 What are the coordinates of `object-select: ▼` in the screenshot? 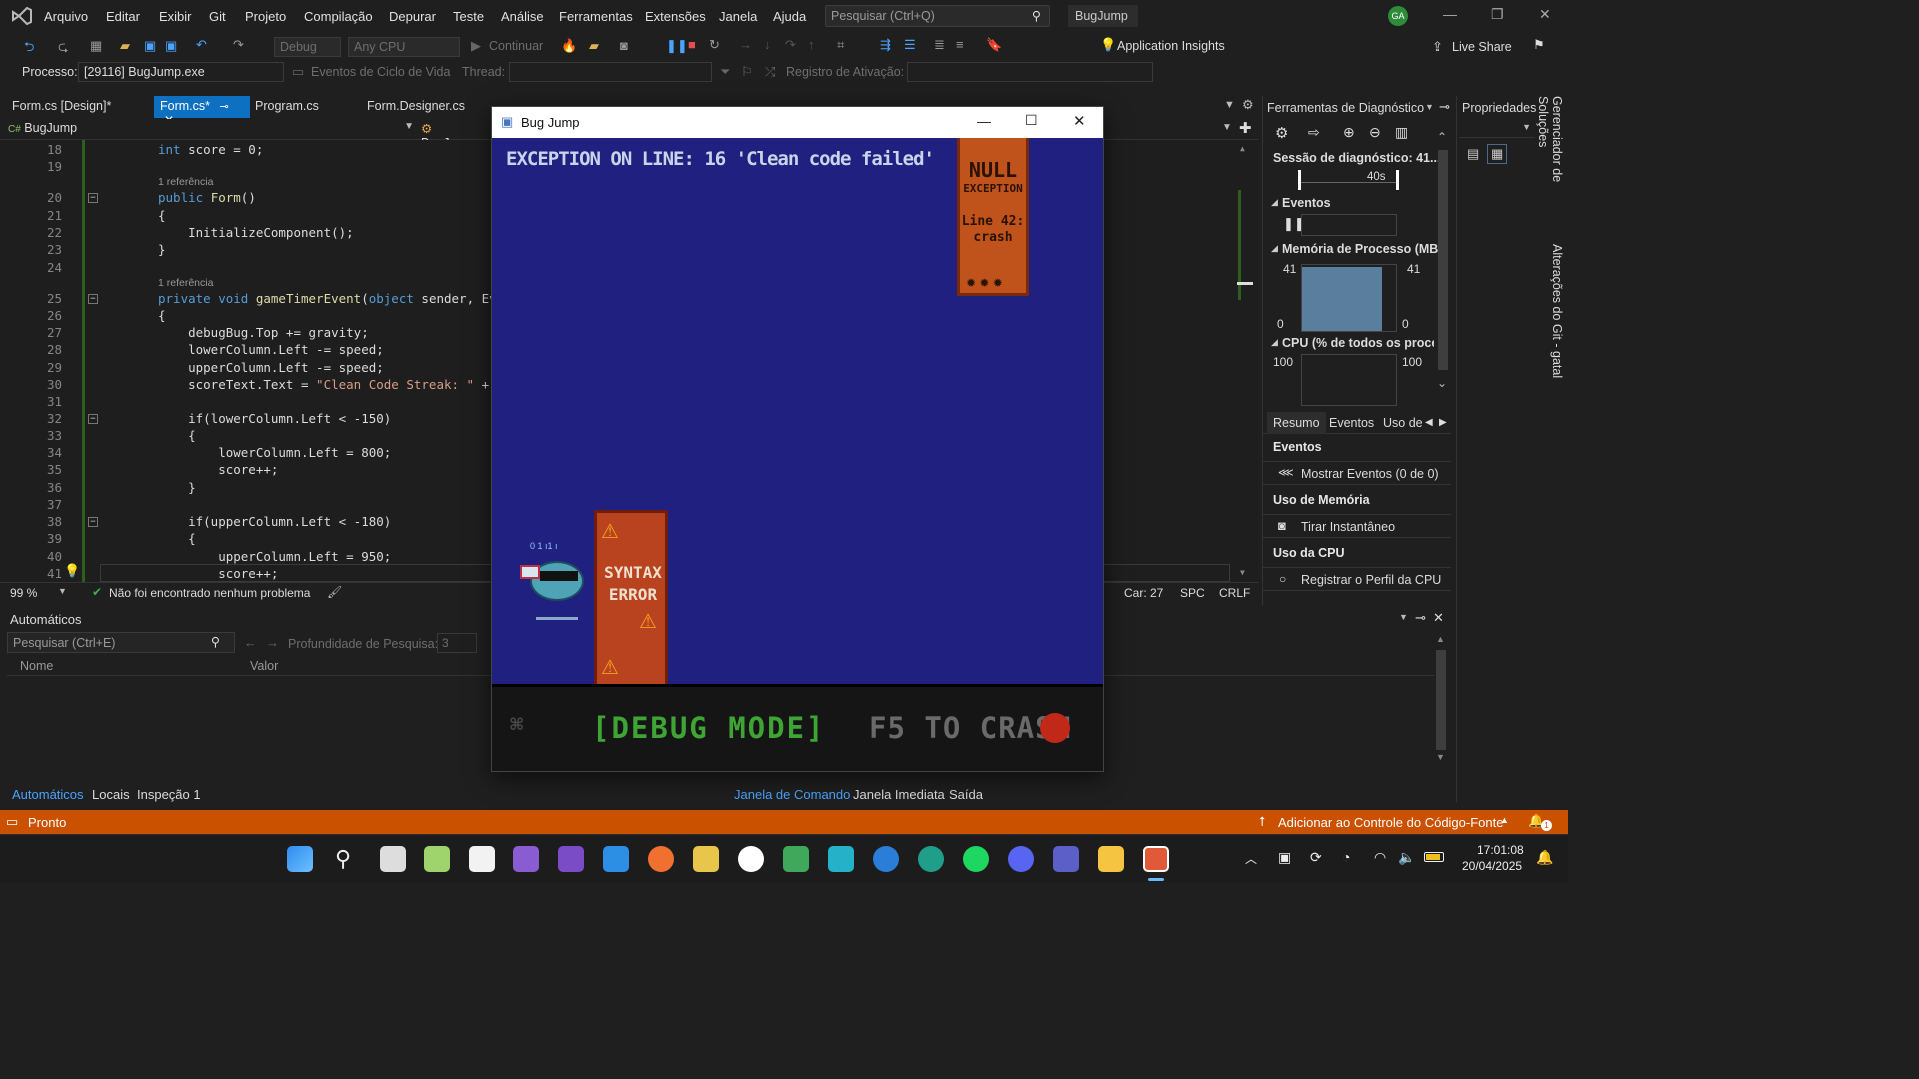 It's located at (1497, 129).